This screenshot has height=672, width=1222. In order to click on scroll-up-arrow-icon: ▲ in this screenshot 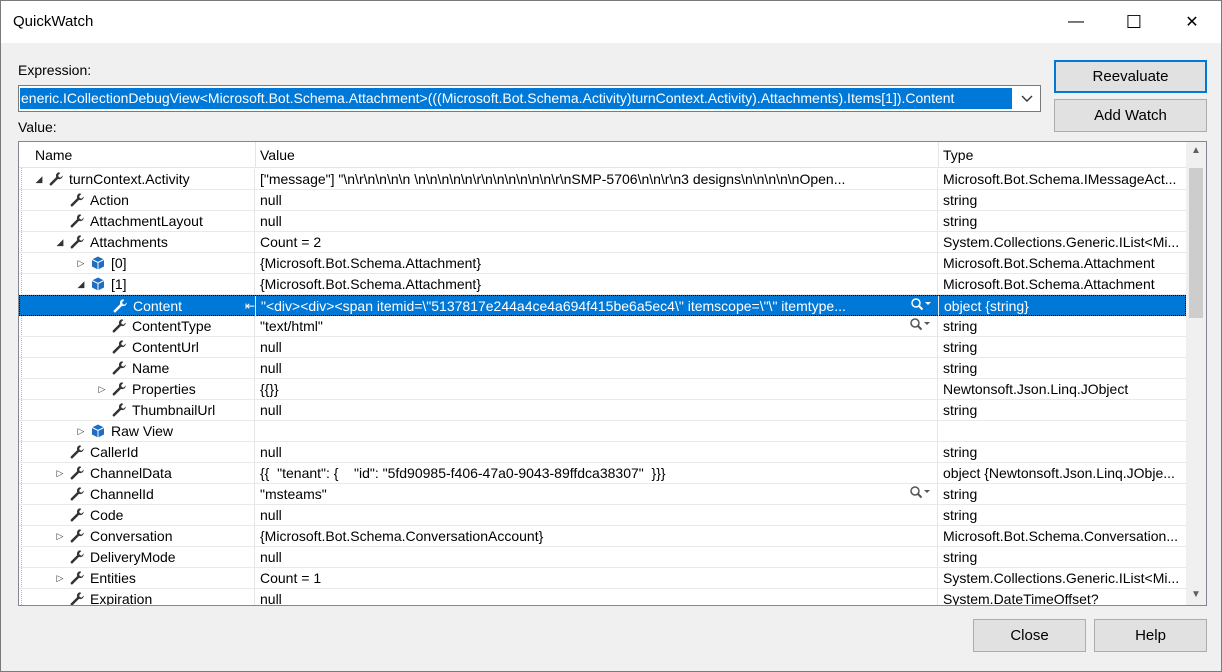, I will do `click(1196, 151)`.